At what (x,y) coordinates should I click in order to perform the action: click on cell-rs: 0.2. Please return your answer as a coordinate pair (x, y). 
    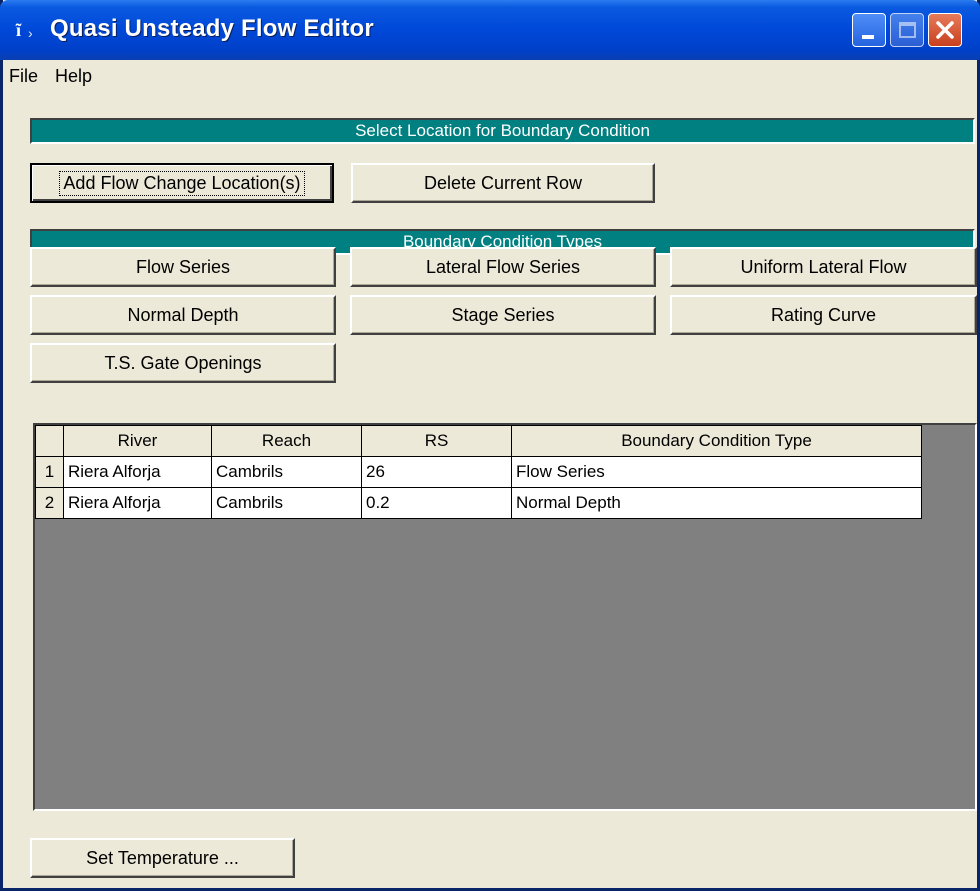
    Looking at the image, I should click on (436, 503).